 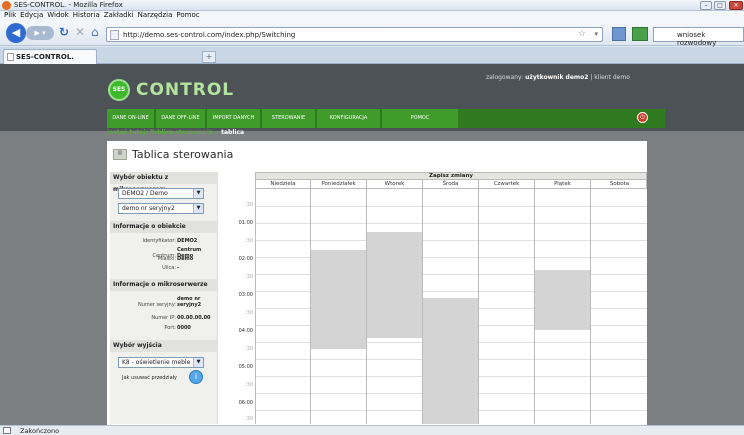 I want to click on remove-ranges-label: Jak usuwać przedziały, so click(x=150, y=378).